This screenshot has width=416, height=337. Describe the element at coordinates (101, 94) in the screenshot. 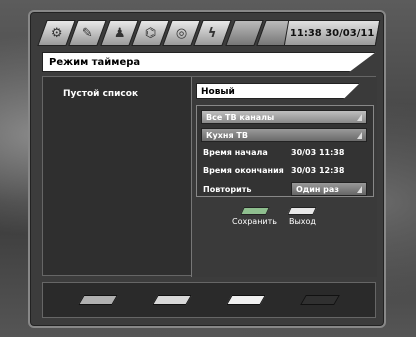

I see `empty-list-text: Пустой список` at that location.